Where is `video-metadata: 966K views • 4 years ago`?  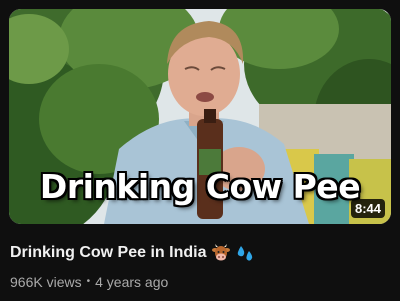 video-metadata: 966K views • 4 years ago is located at coordinates (89, 282).